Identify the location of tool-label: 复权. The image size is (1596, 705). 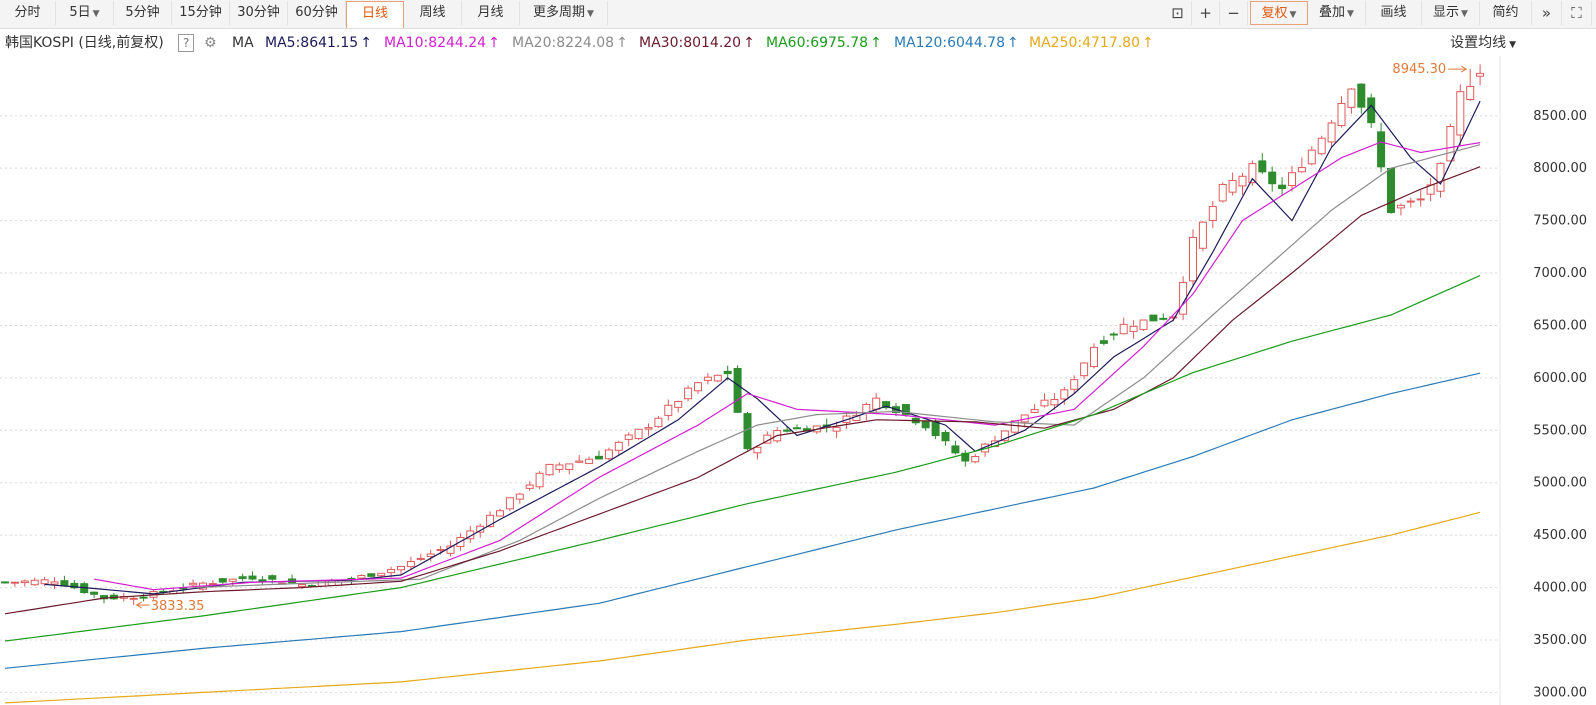
(1274, 13).